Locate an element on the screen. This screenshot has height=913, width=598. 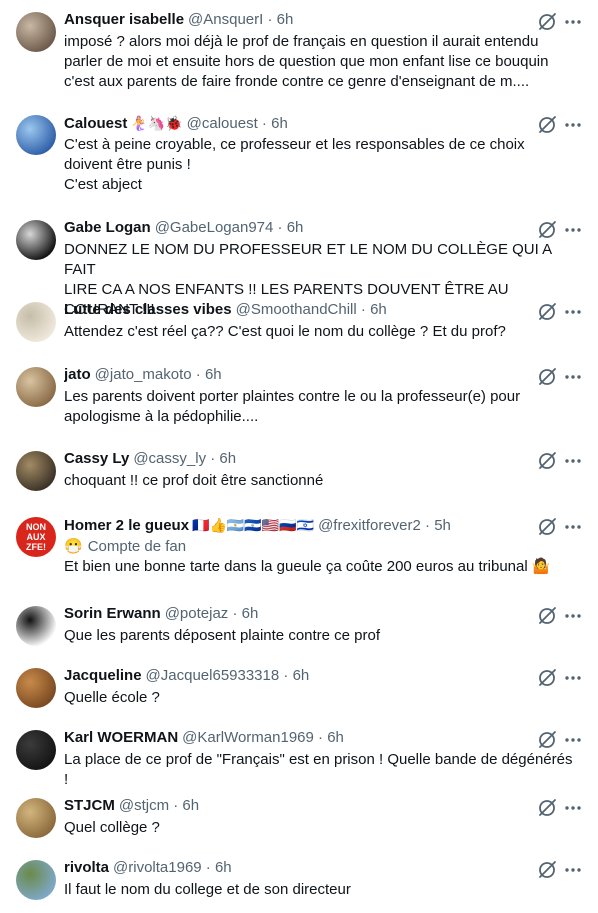
display-name: Ansquer isabelle is located at coordinates (124, 19).